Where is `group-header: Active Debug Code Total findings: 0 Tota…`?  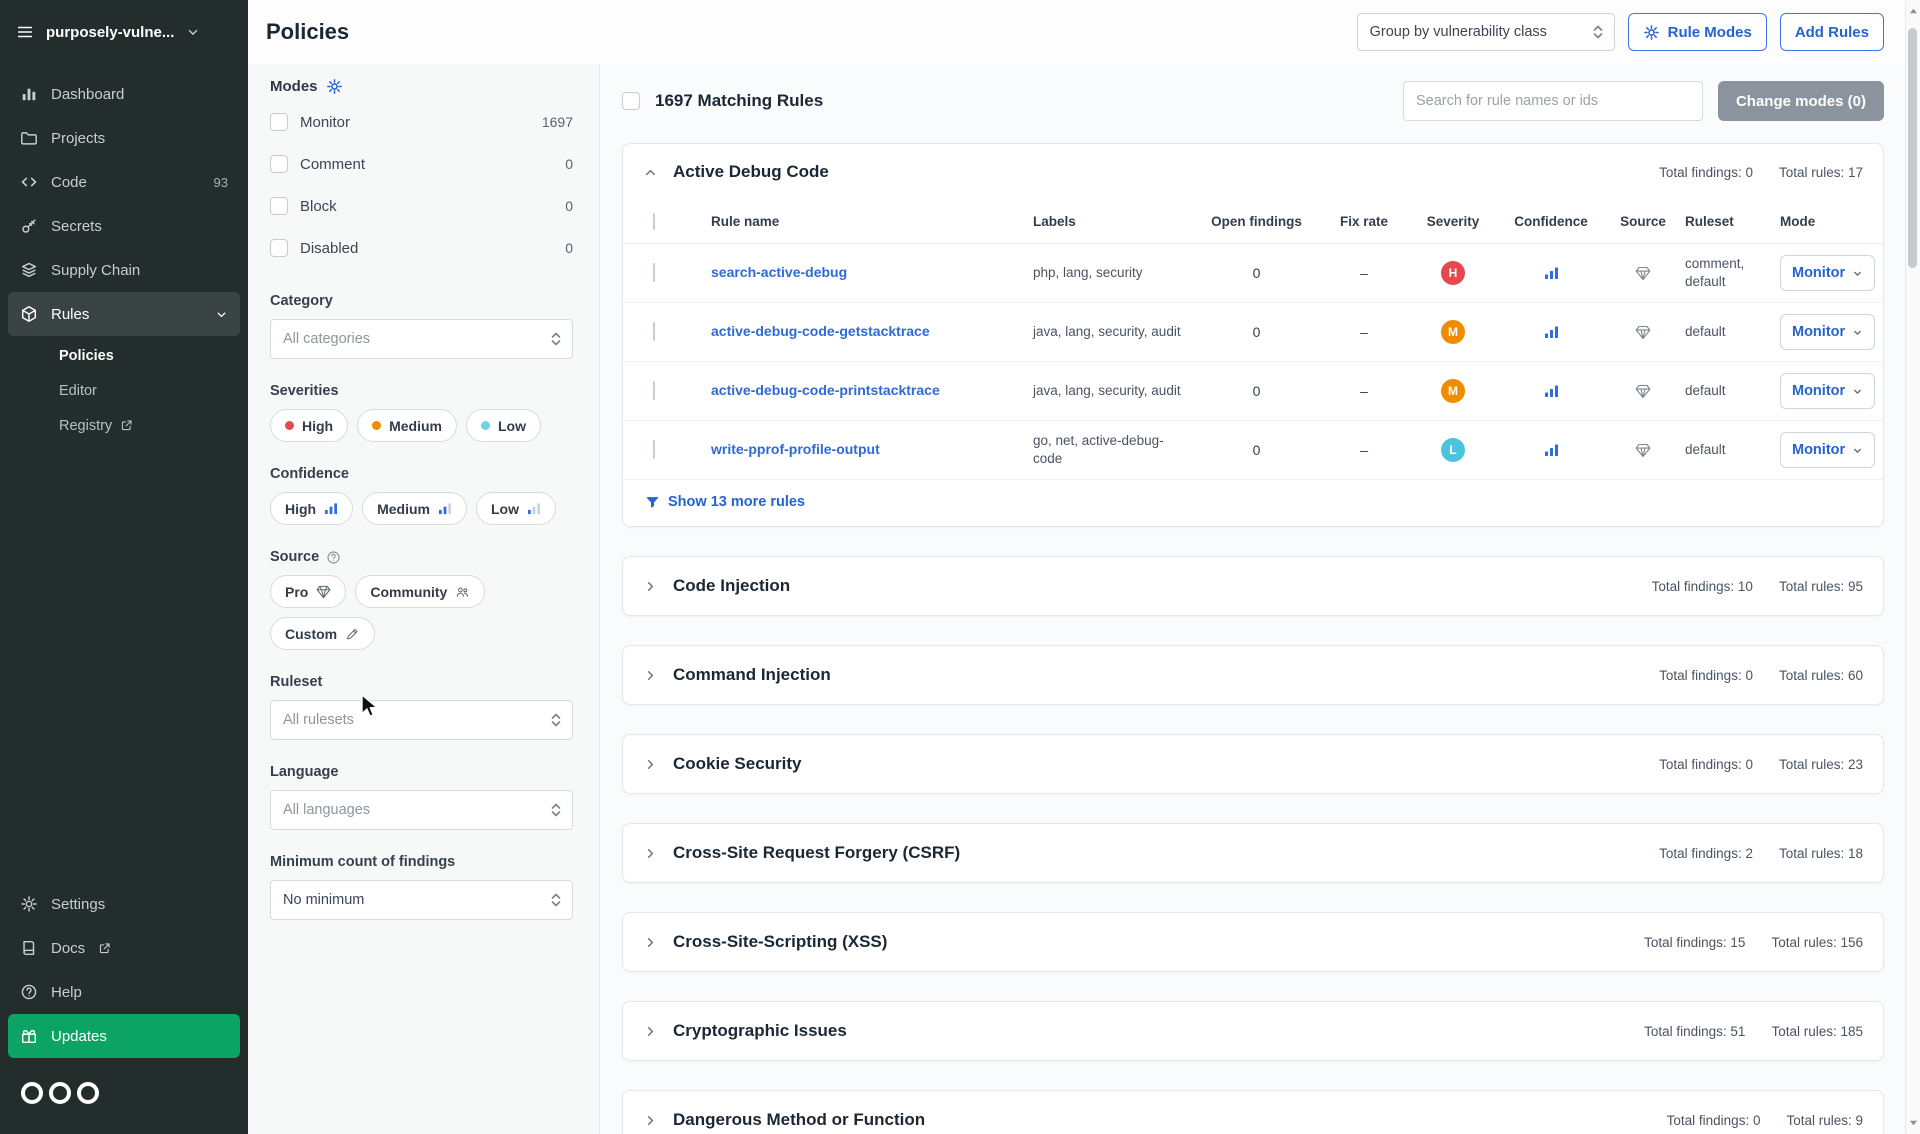
group-header: Active Debug Code Total findings: 0 Tota… is located at coordinates (1253, 172).